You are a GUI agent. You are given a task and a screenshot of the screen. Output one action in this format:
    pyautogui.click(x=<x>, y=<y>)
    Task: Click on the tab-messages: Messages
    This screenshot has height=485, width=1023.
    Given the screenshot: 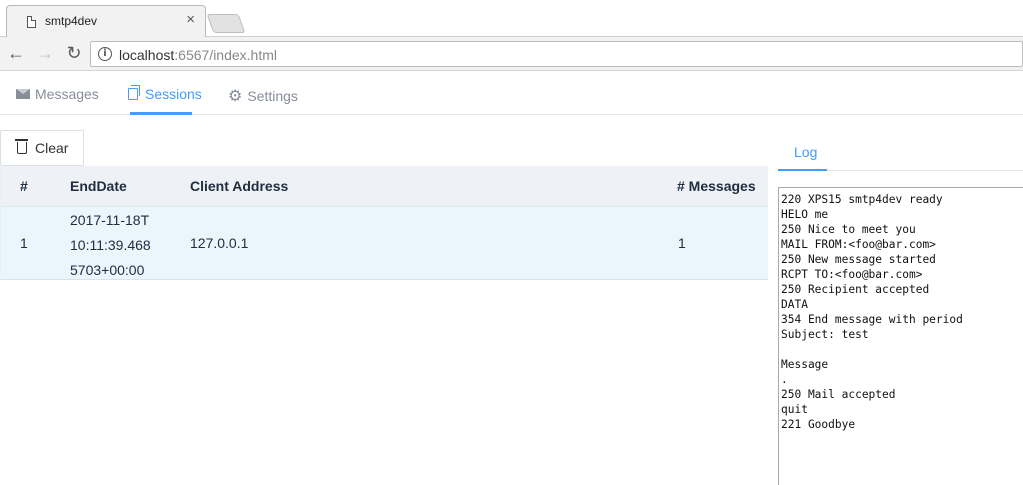 What is the action you would take?
    pyautogui.click(x=57, y=94)
    